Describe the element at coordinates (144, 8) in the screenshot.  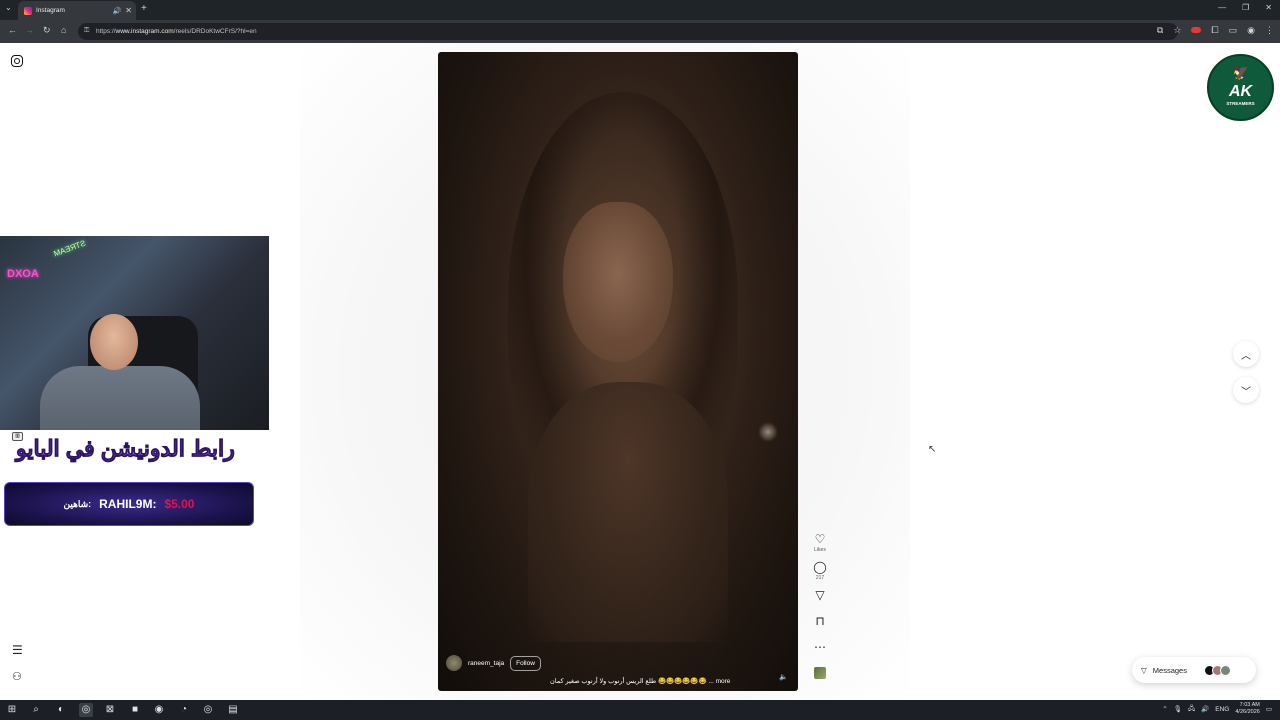
I see `new-tab-button: +` at that location.